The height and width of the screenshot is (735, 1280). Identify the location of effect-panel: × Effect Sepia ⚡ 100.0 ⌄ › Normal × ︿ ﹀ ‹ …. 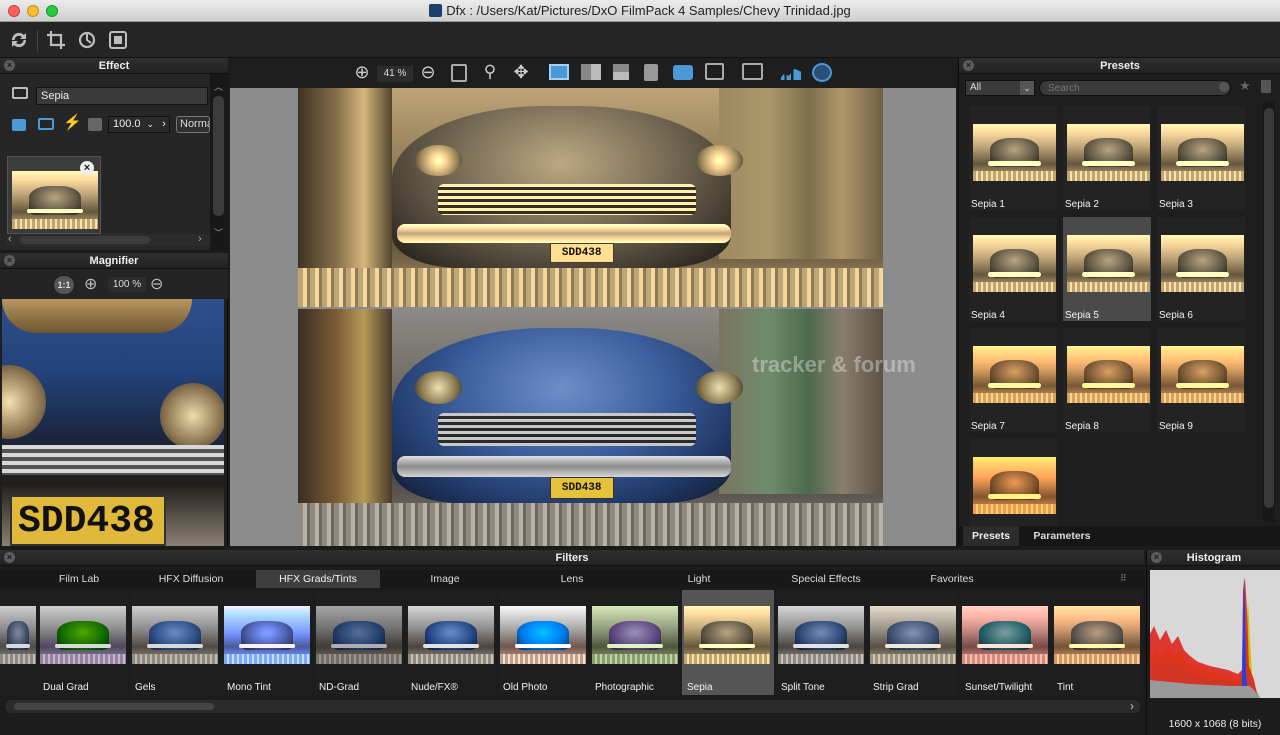
(114, 154).